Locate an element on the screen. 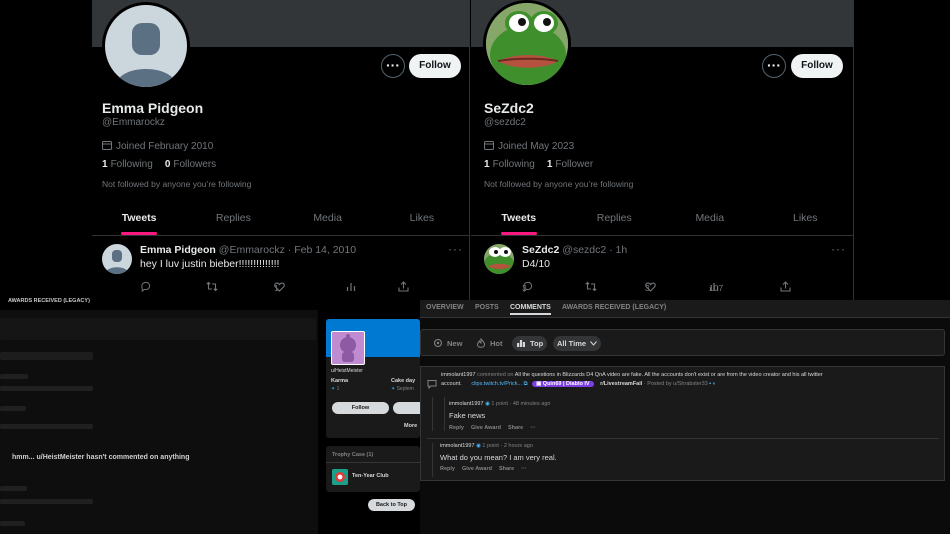 This screenshot has width=950, height=534. twitch-icon: ▣ is located at coordinates (539, 384).